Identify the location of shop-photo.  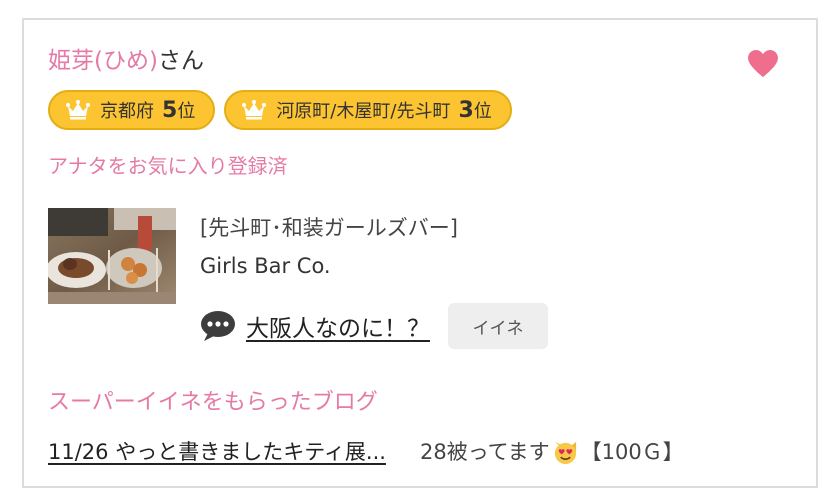
(112, 256).